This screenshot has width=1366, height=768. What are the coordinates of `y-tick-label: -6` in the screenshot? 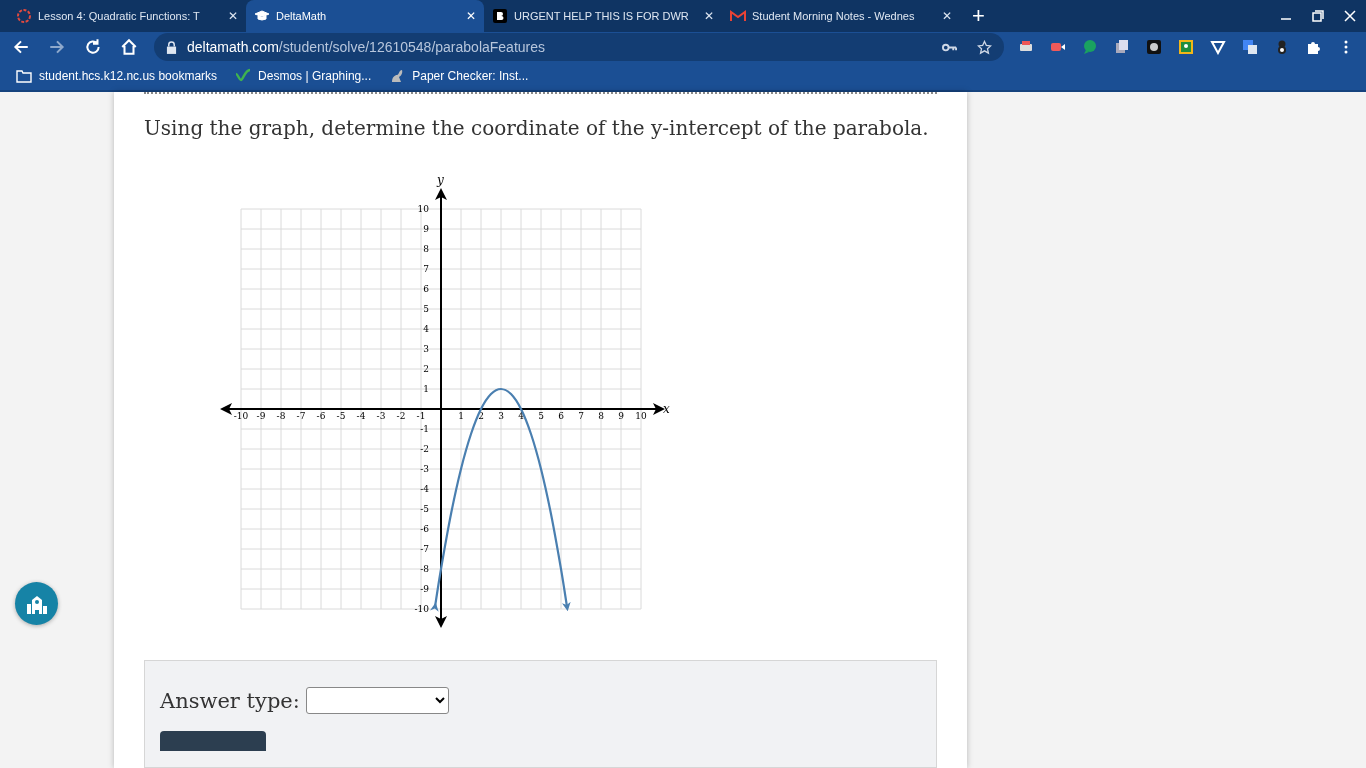 It's located at (424, 529).